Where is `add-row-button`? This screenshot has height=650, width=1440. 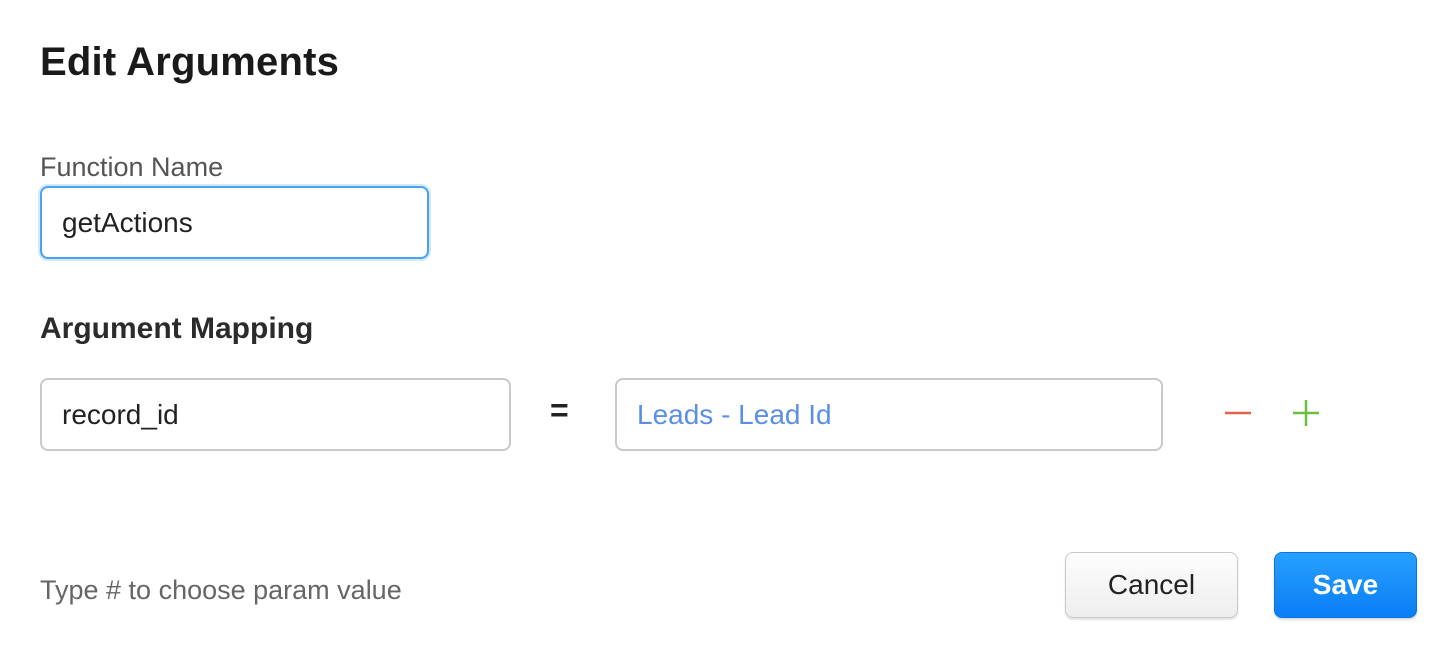 add-row-button is located at coordinates (1306, 413).